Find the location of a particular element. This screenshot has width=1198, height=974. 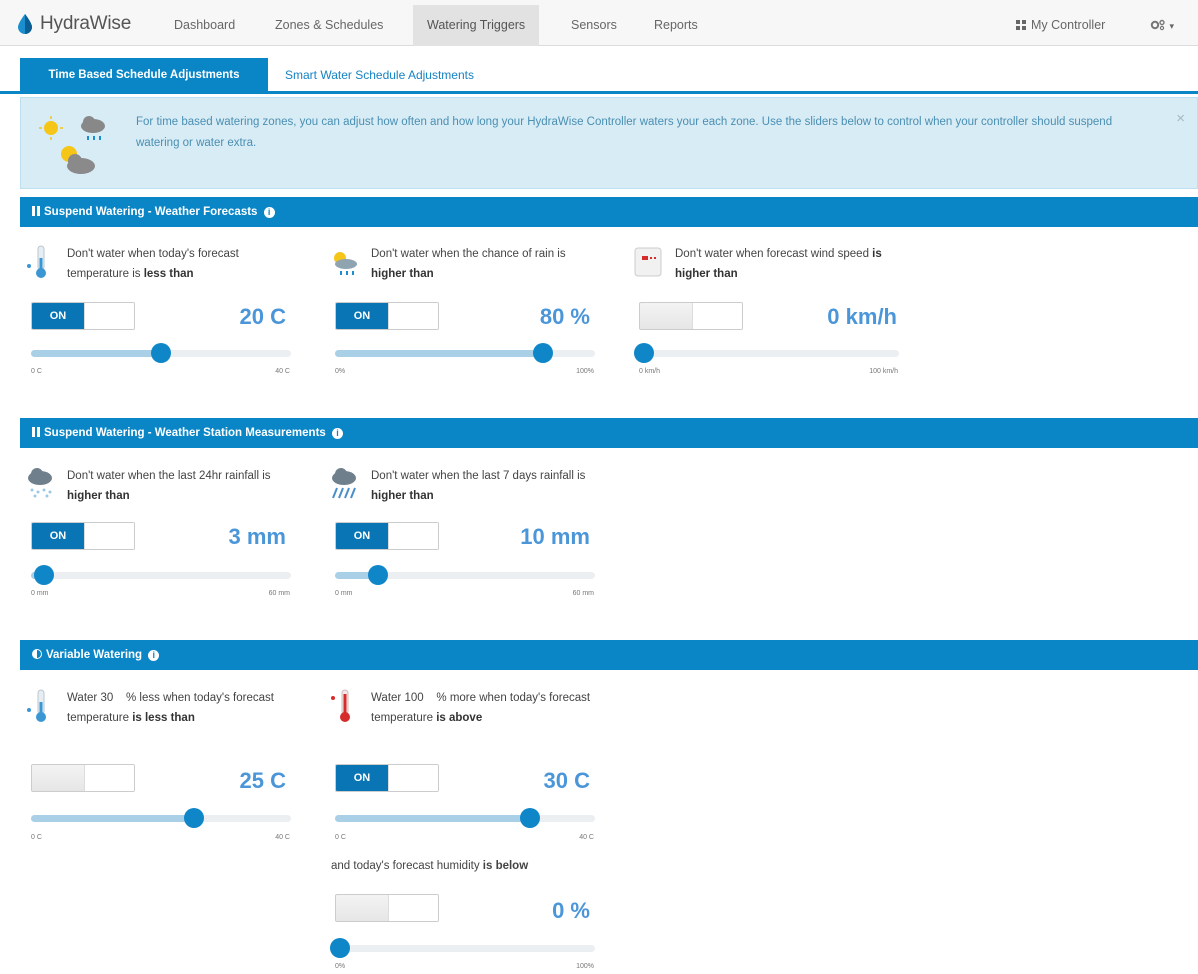

chevron-down-icon: ▾ is located at coordinates (1172, 26).